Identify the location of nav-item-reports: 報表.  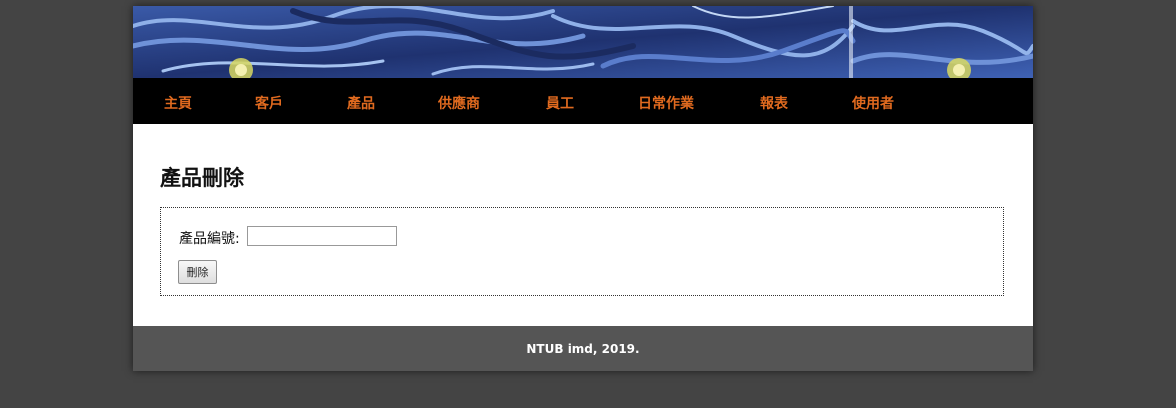
(774, 103).